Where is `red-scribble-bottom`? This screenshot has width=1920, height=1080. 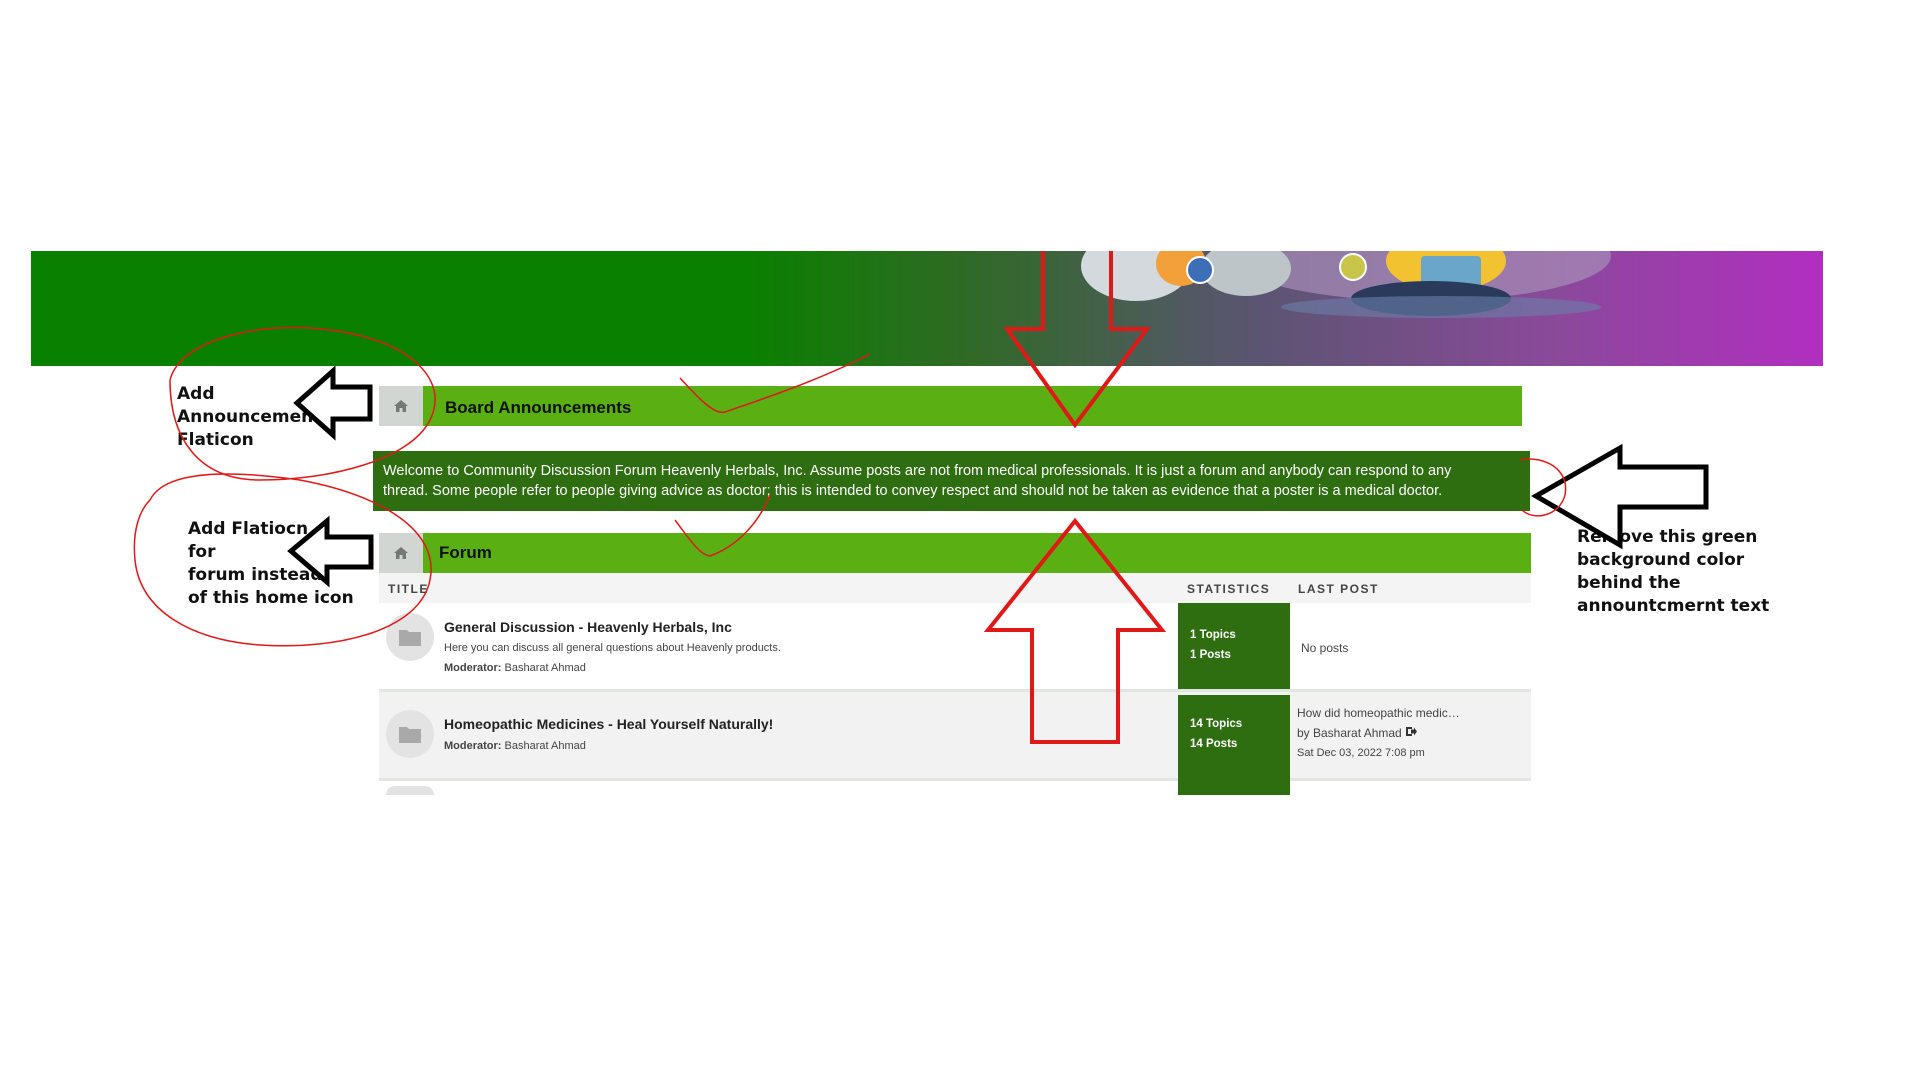
red-scribble-bottom is located at coordinates (722, 525).